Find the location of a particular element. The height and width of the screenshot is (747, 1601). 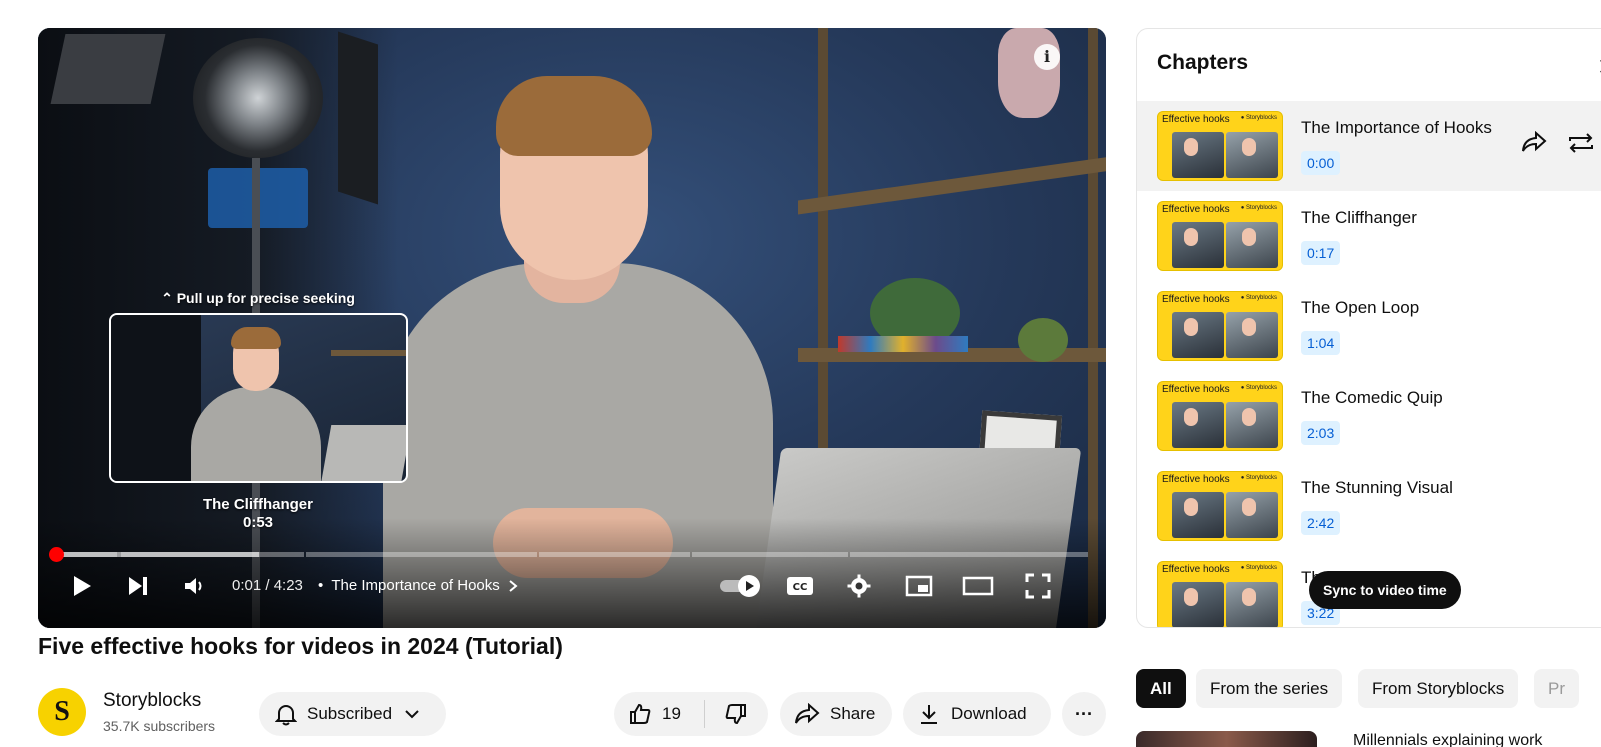

share-button: Share is located at coordinates (836, 714).